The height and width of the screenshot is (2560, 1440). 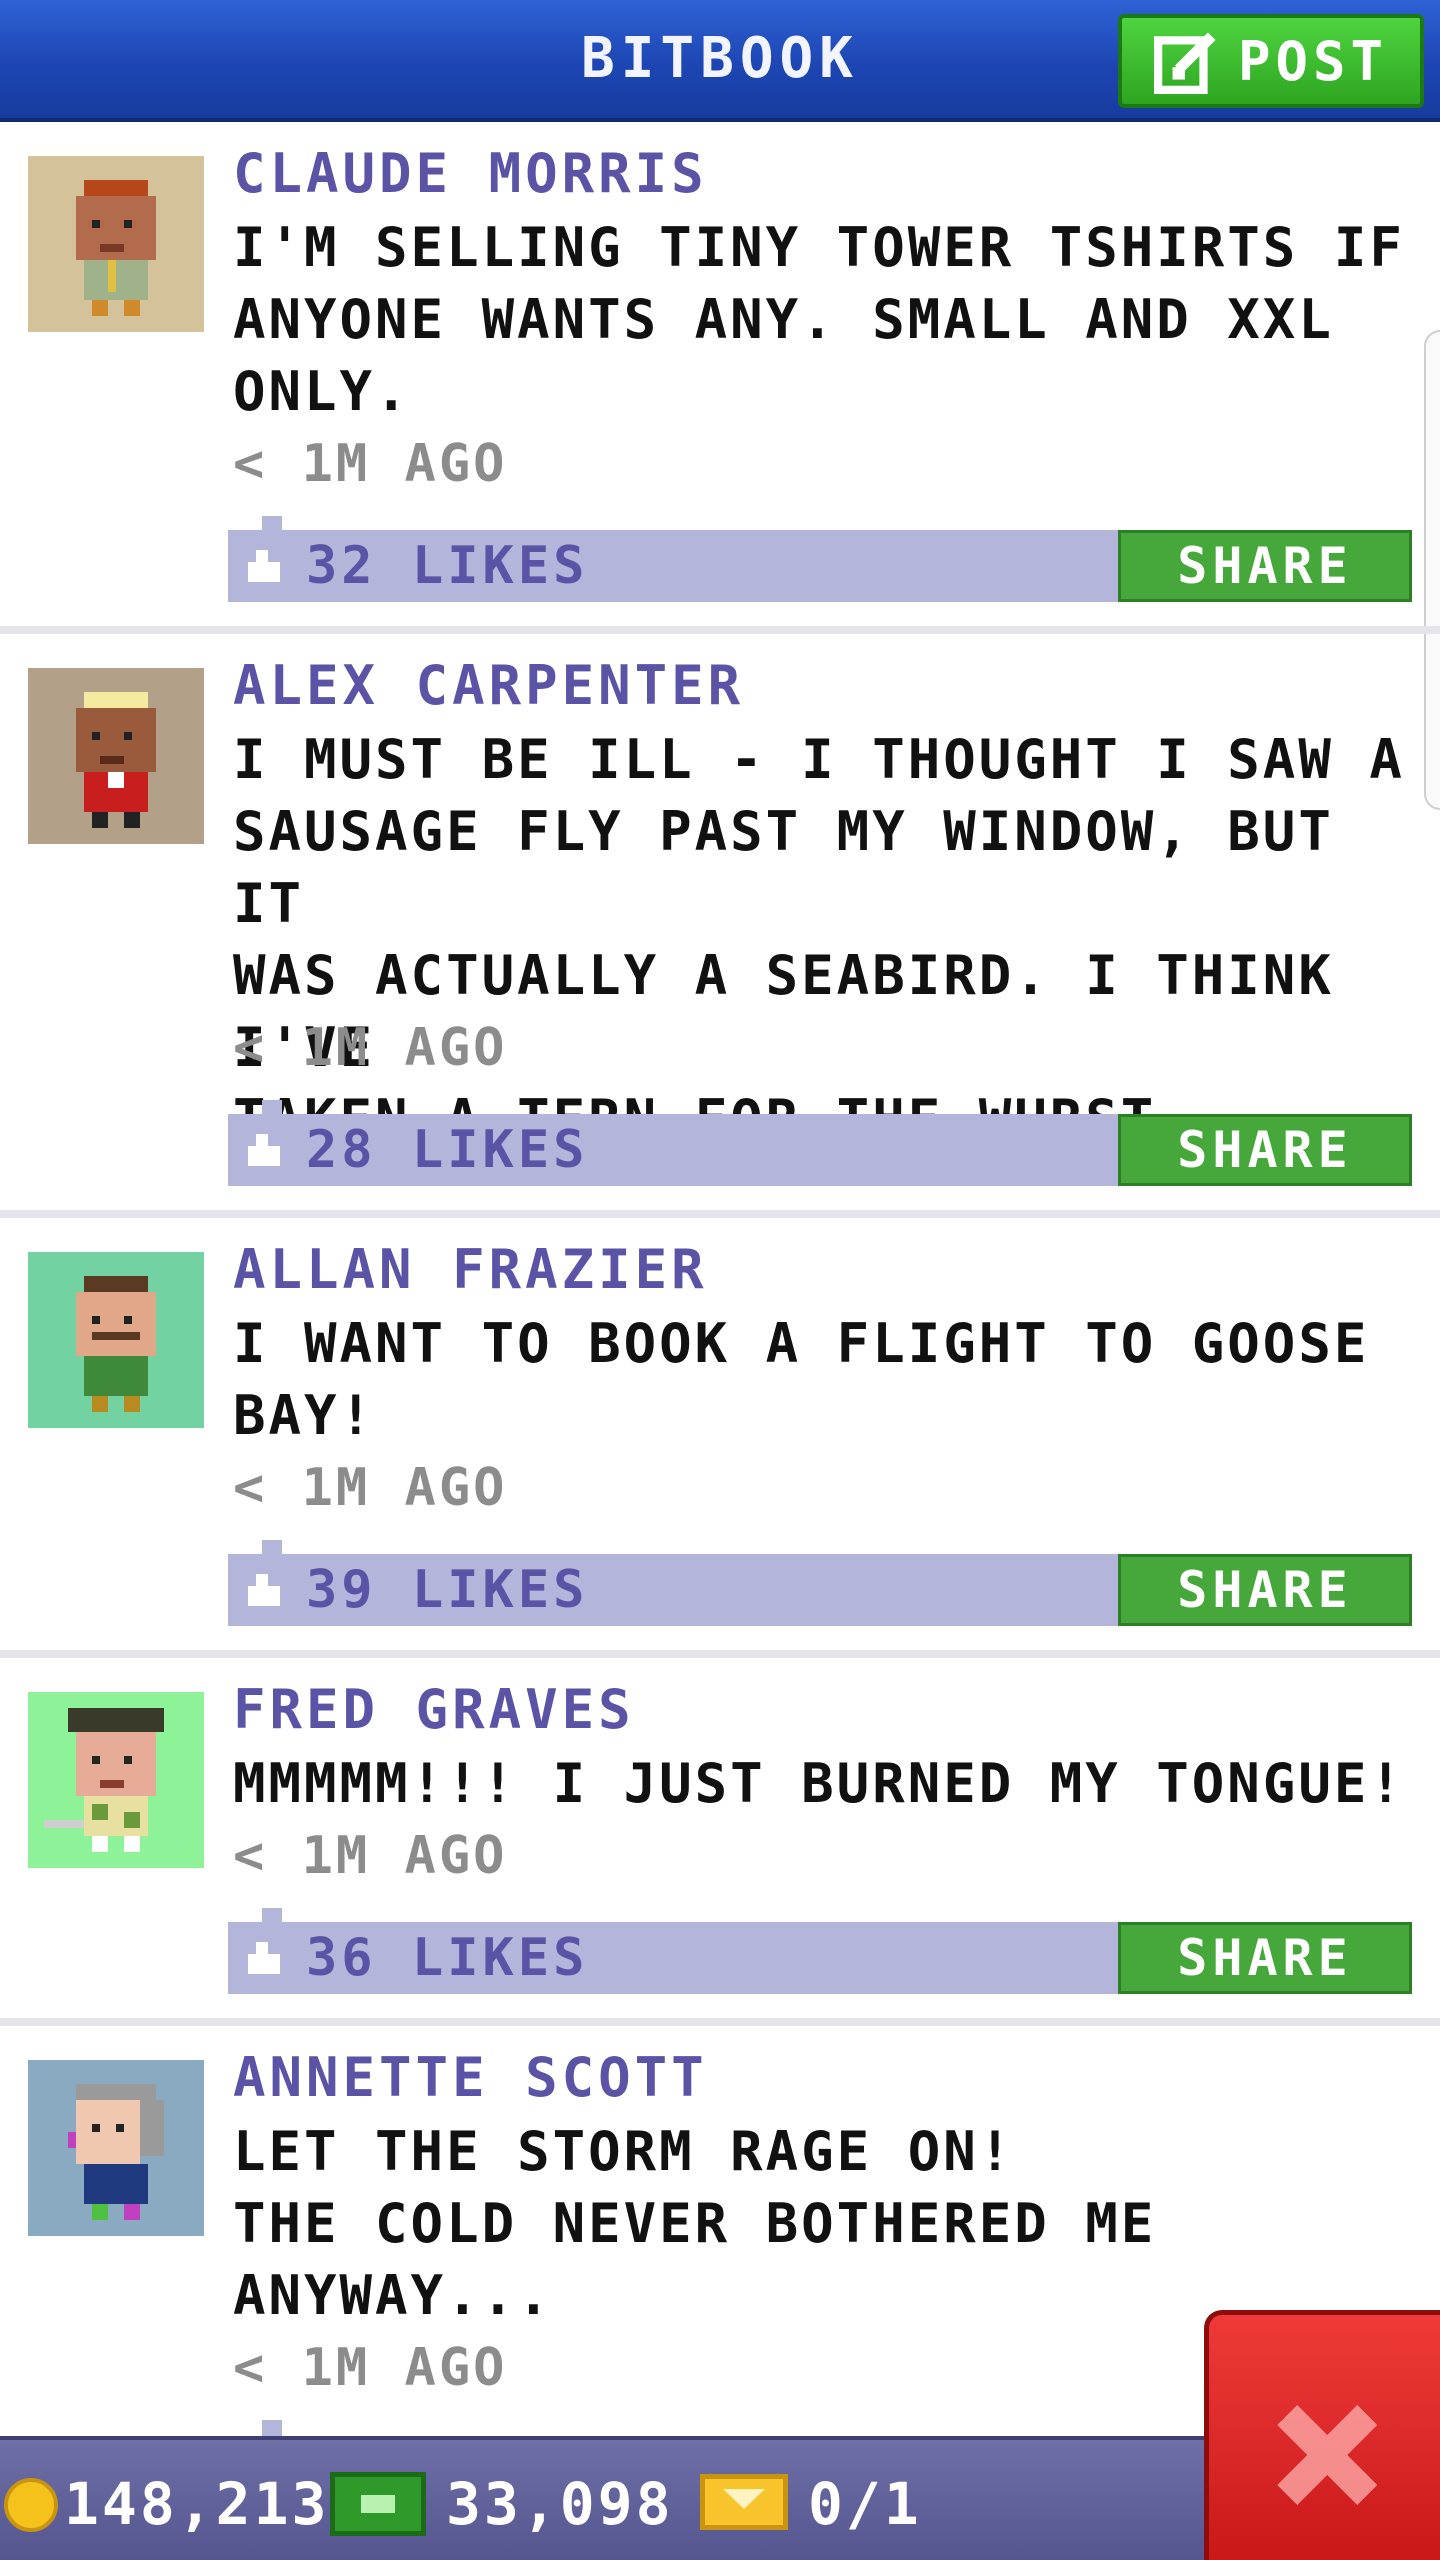 I want to click on bitizen-avatar-fred-icon, so click(x=116, y=1780).